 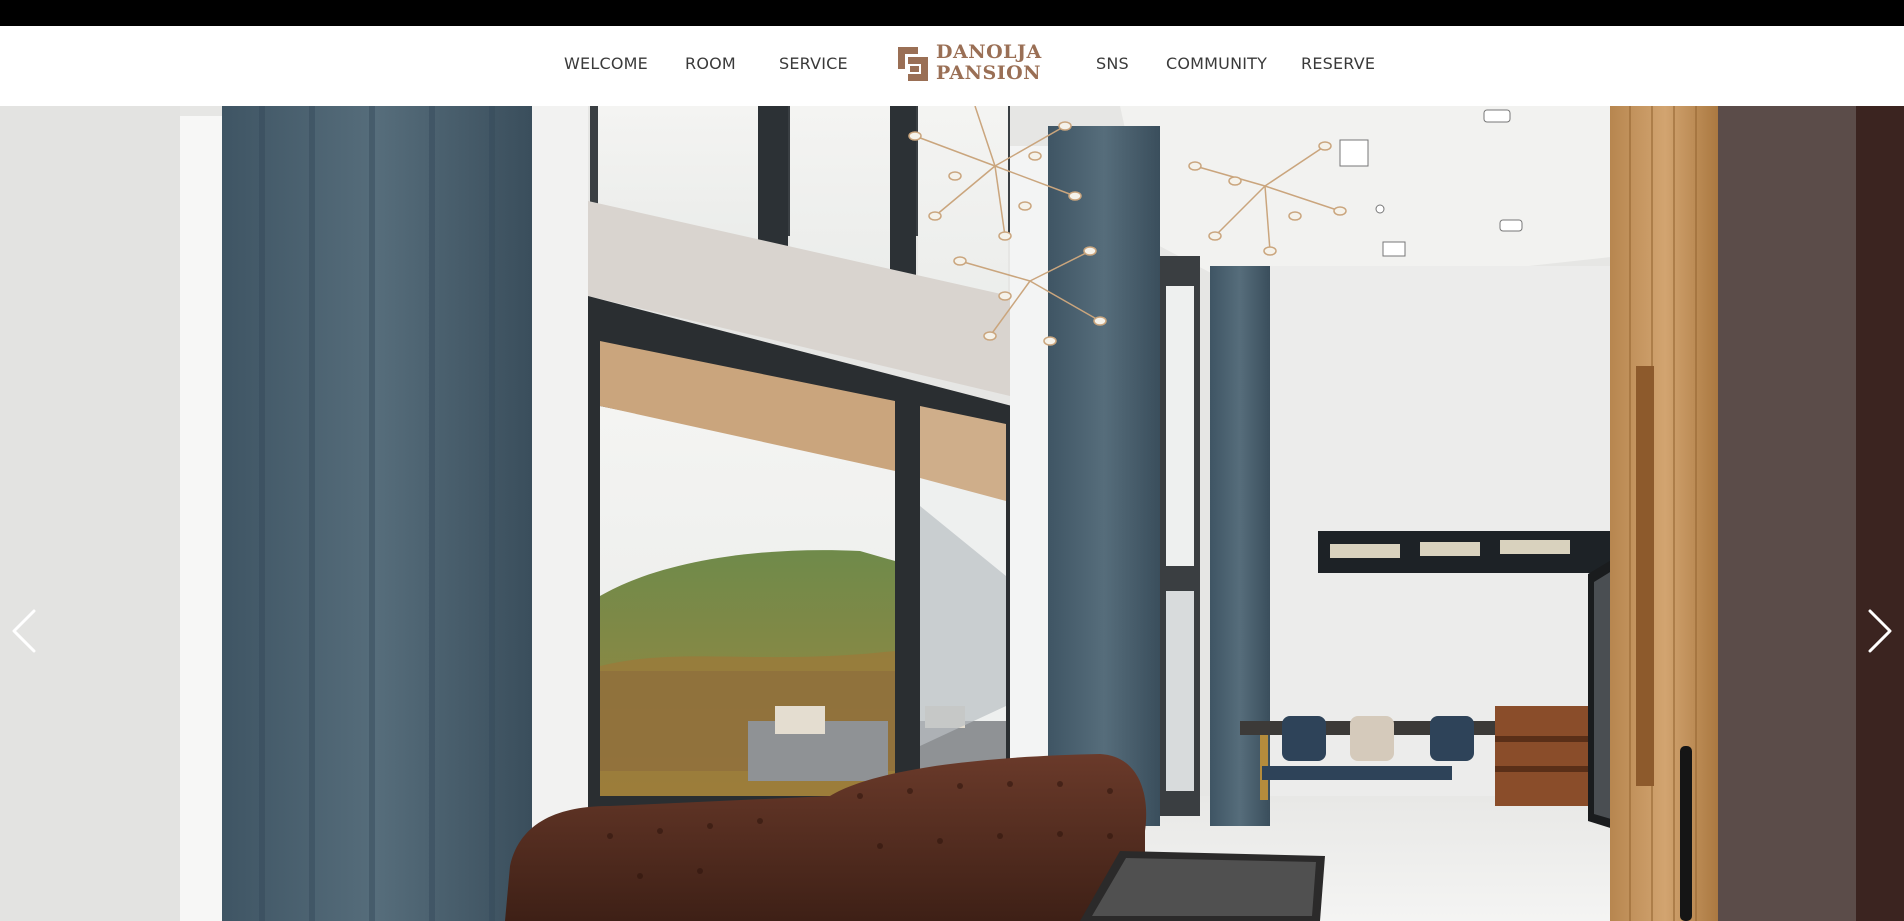 I want to click on nav-room: ROOM, so click(x=710, y=66).